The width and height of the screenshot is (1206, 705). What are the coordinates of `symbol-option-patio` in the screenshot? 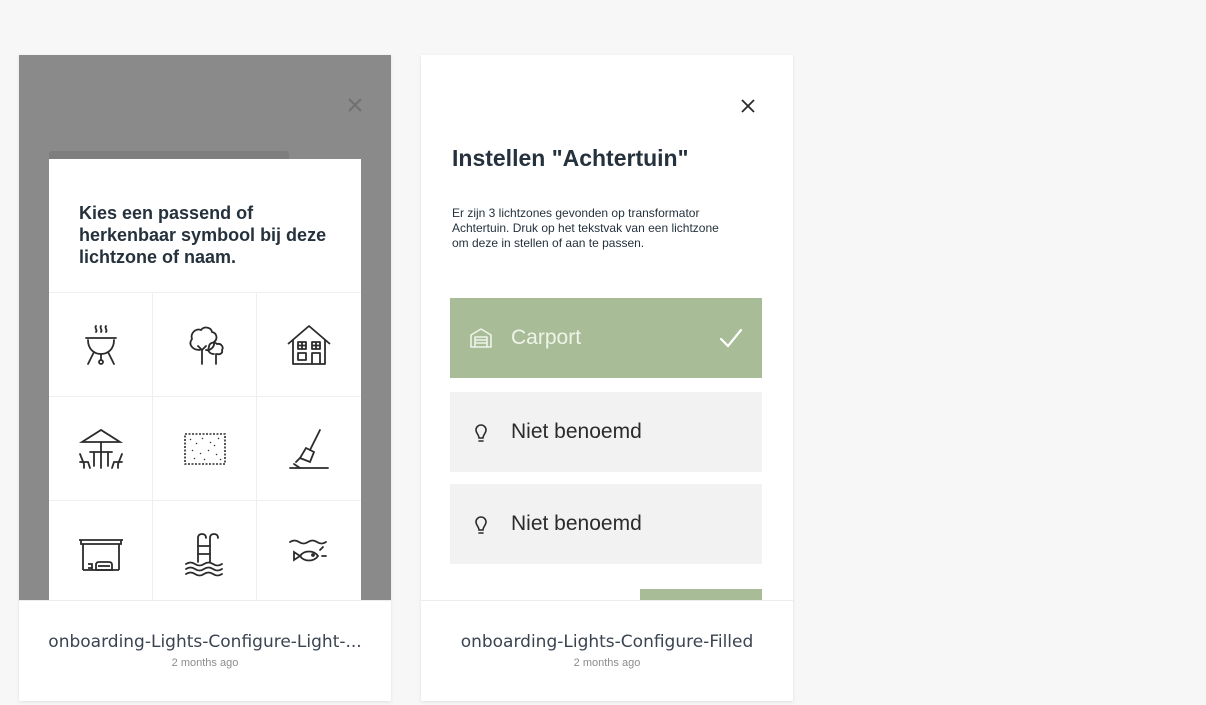 It's located at (101, 448).